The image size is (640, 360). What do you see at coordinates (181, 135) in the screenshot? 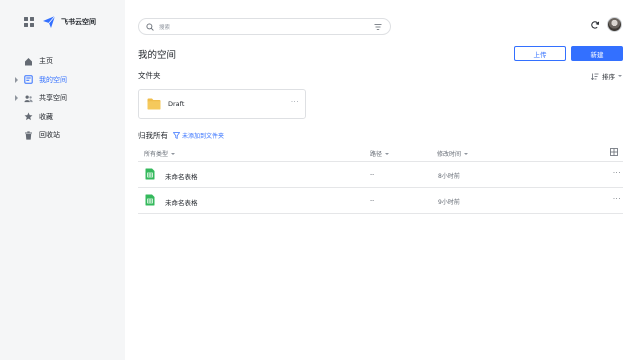
I see `owned-section-header: 归我所有 未添加到文件夹` at bounding box center [181, 135].